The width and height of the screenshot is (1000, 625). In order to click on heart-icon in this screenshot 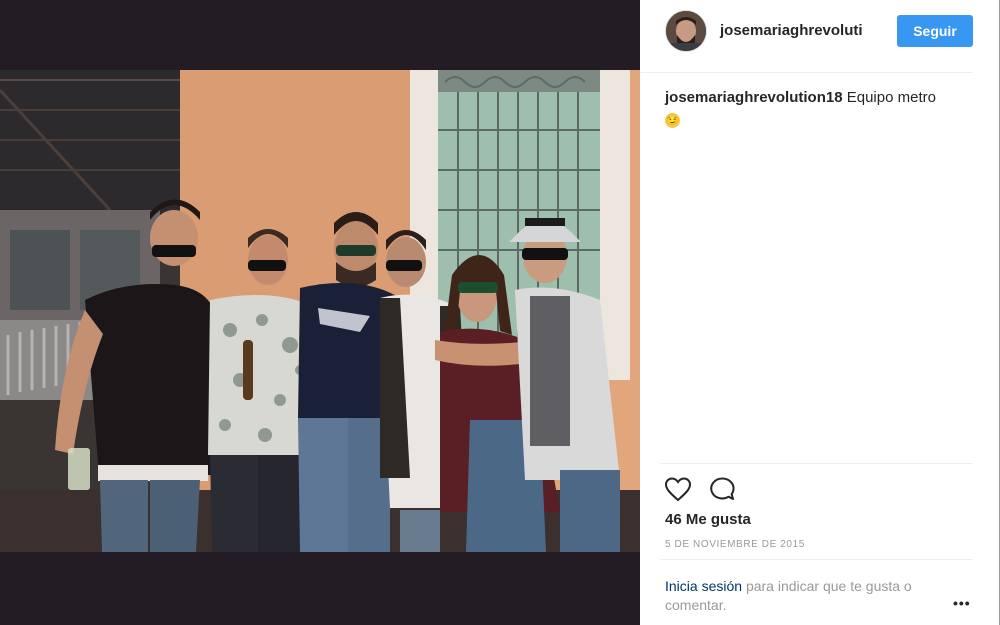, I will do `click(678, 489)`.